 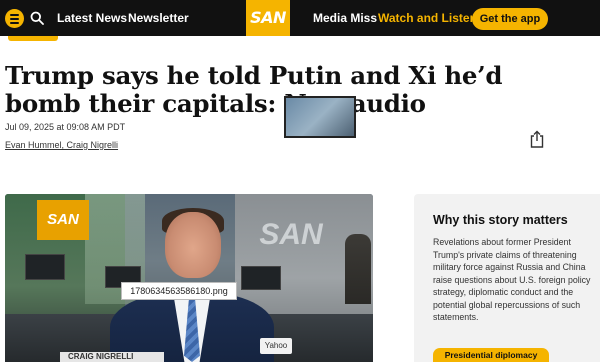 I want to click on section-tab-accent, so click(x=33, y=38).